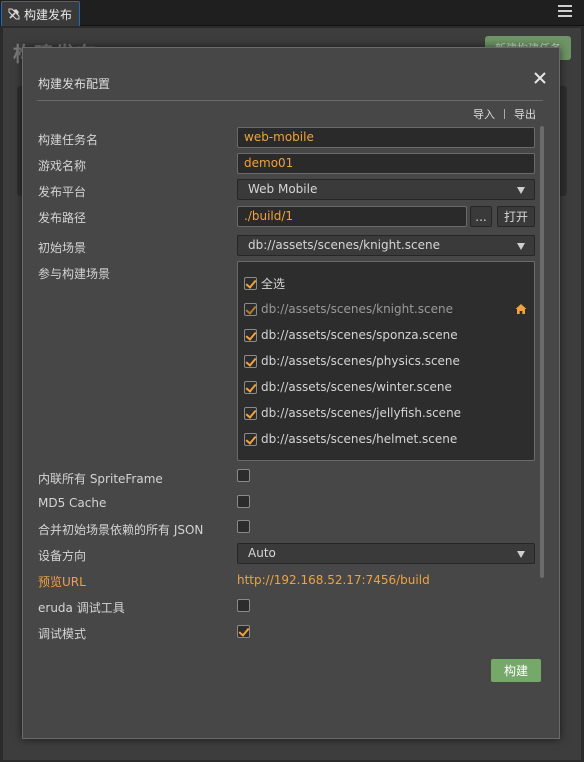  What do you see at coordinates (74, 274) in the screenshot?
I see `scenes-label: 参与构建场景` at bounding box center [74, 274].